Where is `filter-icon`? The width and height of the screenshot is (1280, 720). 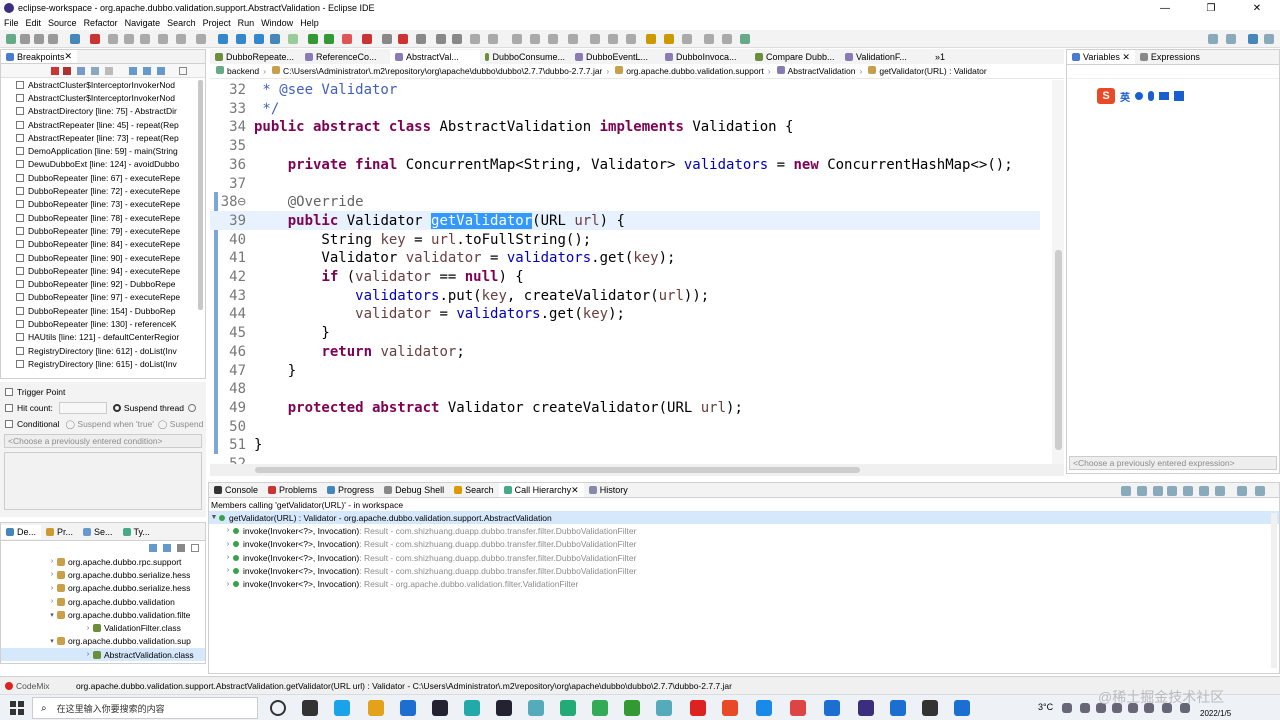
filter-icon is located at coordinates (181, 548).